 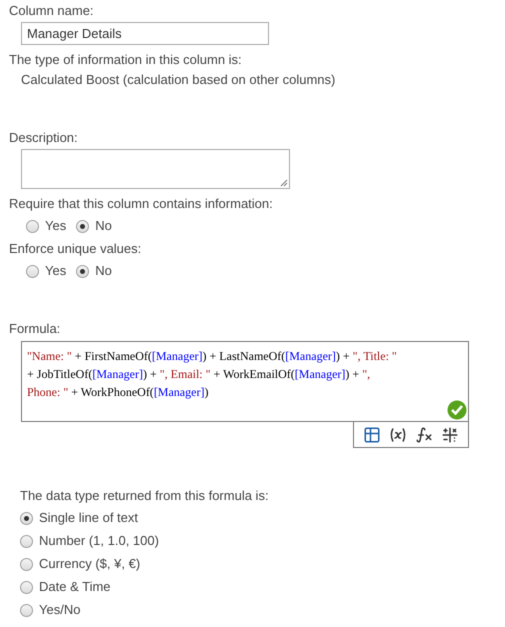 I want to click on field-label: Enforce unique values:, so click(x=75, y=249).